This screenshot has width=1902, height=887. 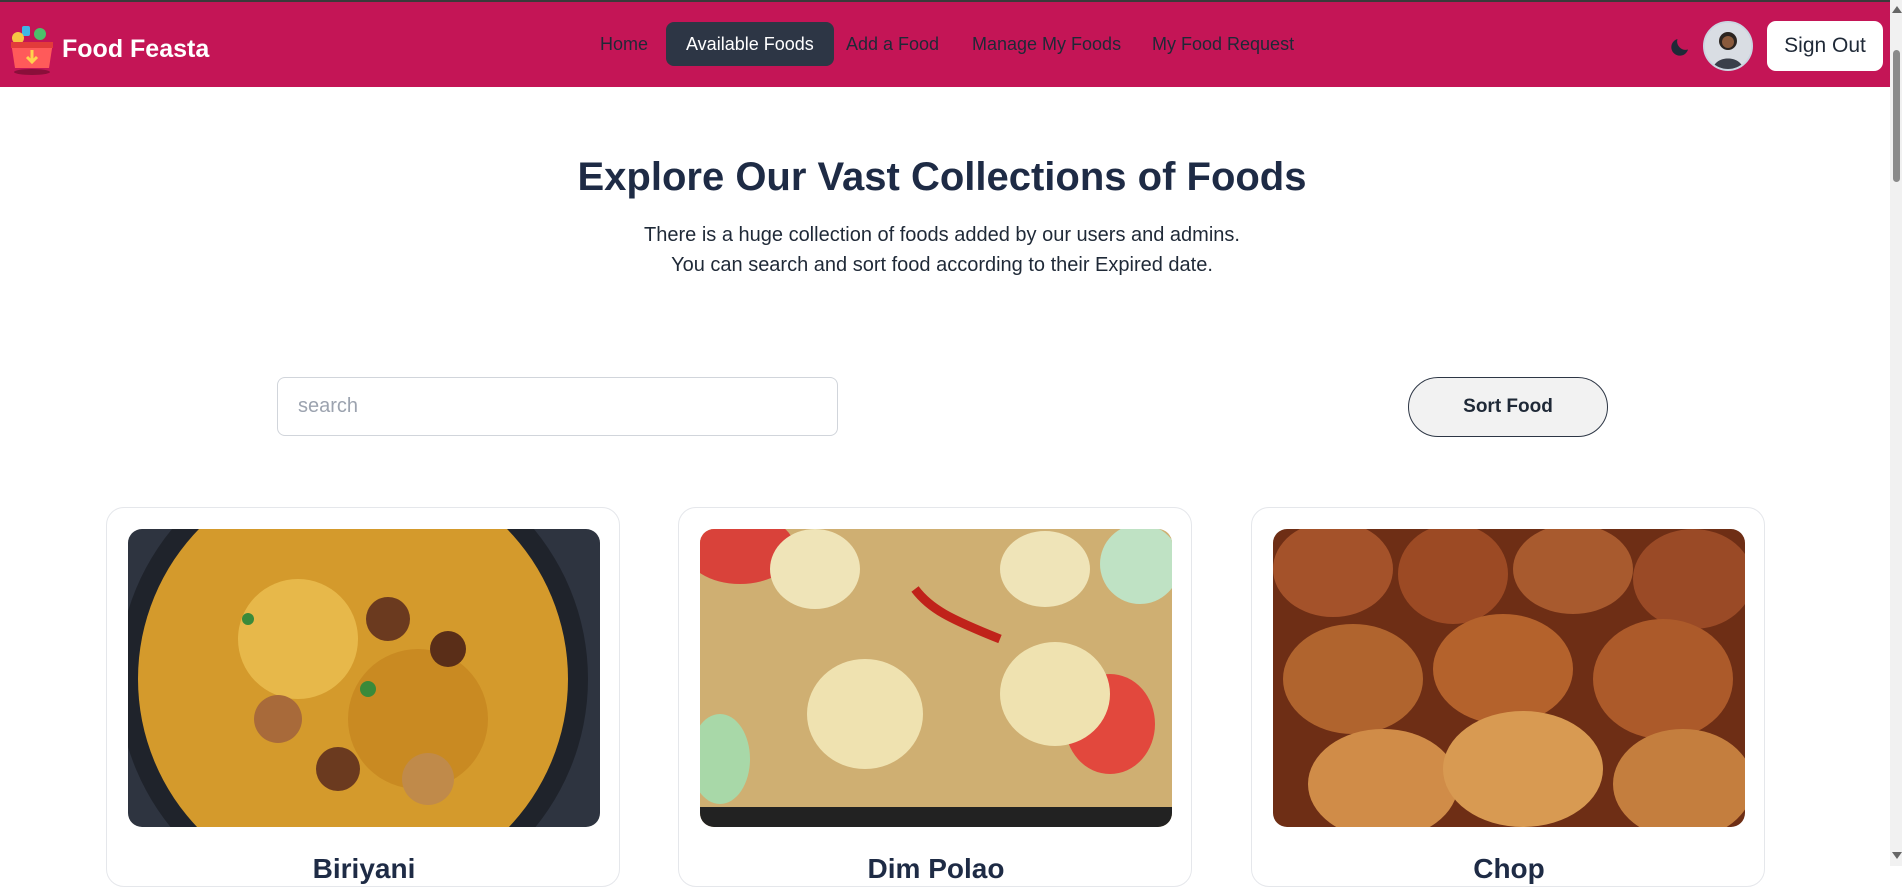 I want to click on nav-my-food-request: My Food Request, so click(x=1223, y=44).